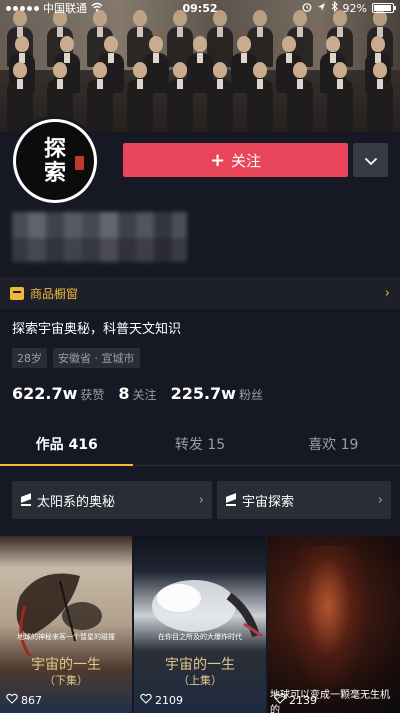 The height and width of the screenshot is (713, 400). Describe the element at coordinates (250, 395) in the screenshot. I see `followers-label: 粉丝` at that location.